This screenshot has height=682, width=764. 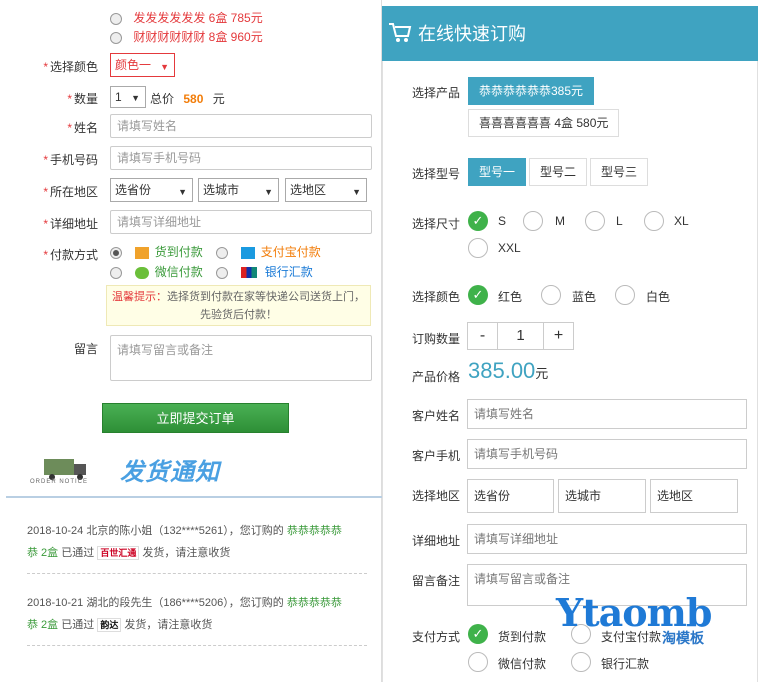 I want to click on size-l: L, so click(x=619, y=221).